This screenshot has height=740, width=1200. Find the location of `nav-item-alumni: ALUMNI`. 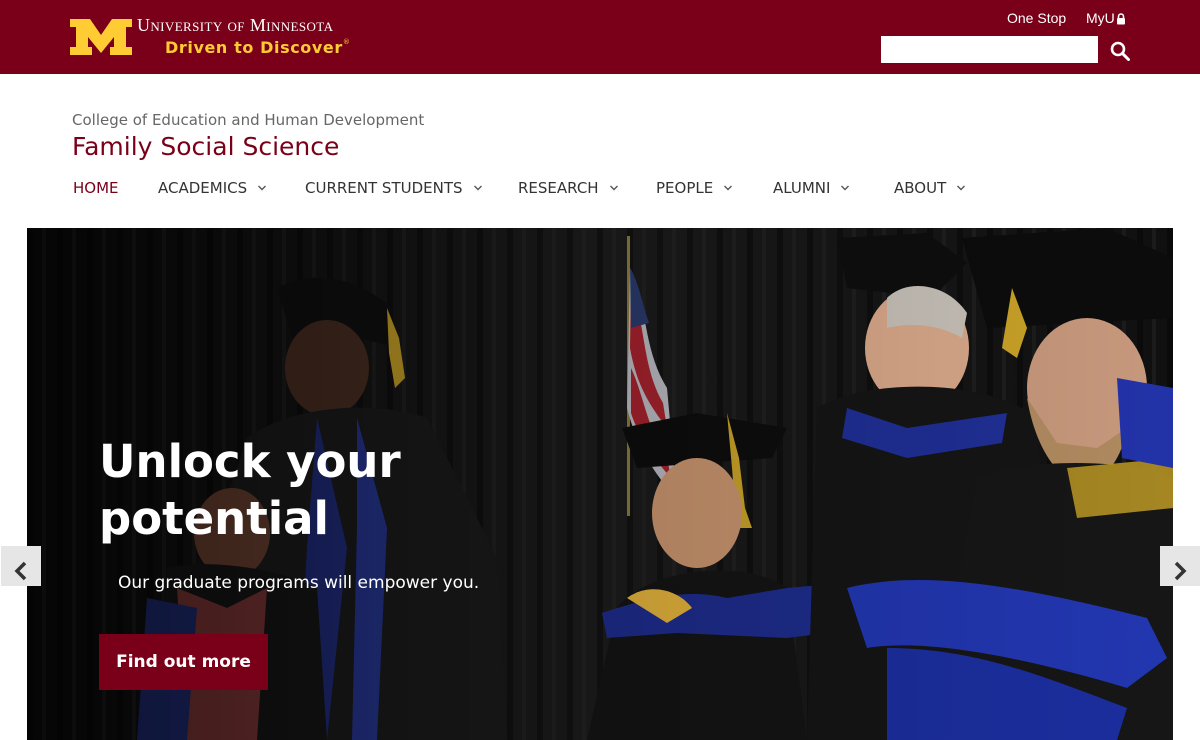

nav-item-alumni: ALUMNI is located at coordinates (811, 188).